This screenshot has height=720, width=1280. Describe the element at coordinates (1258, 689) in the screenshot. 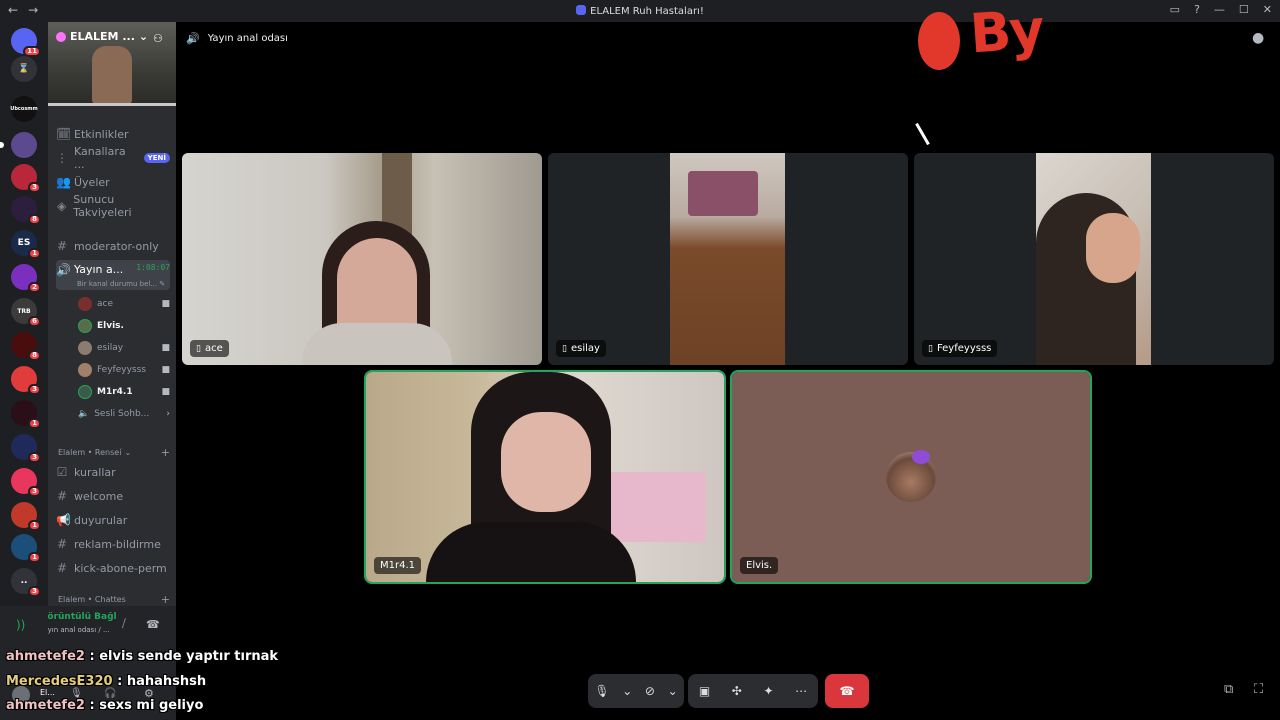

I see `fullscreen-icon: ⛶` at that location.